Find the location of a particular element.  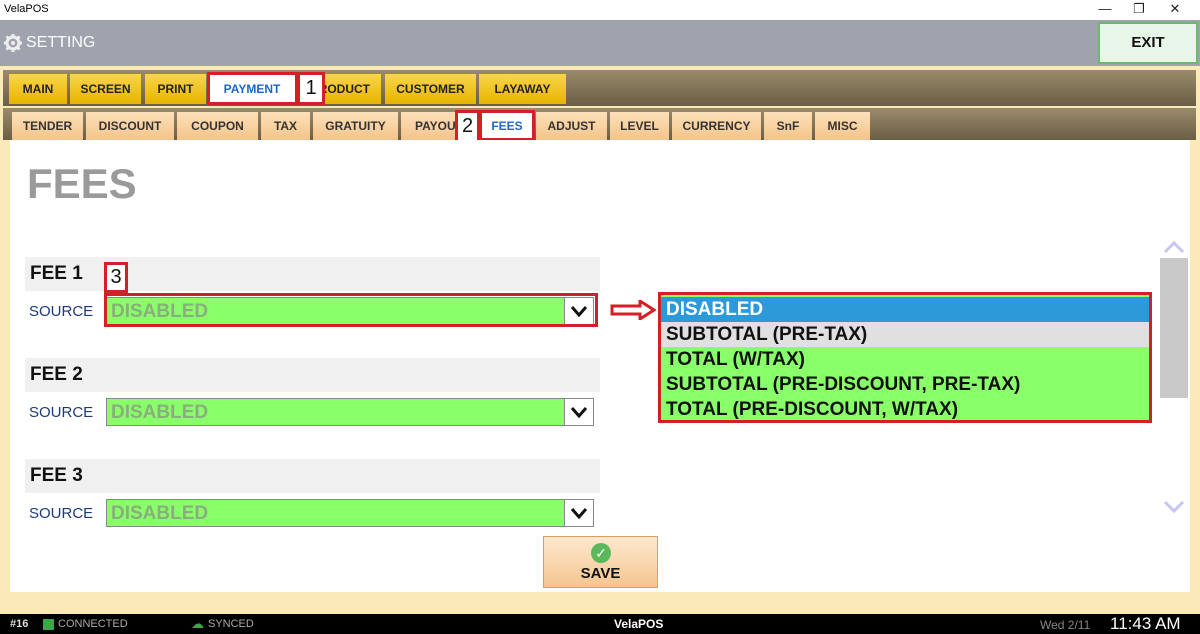

tab-layaway: LAYAWAY is located at coordinates (522, 89).